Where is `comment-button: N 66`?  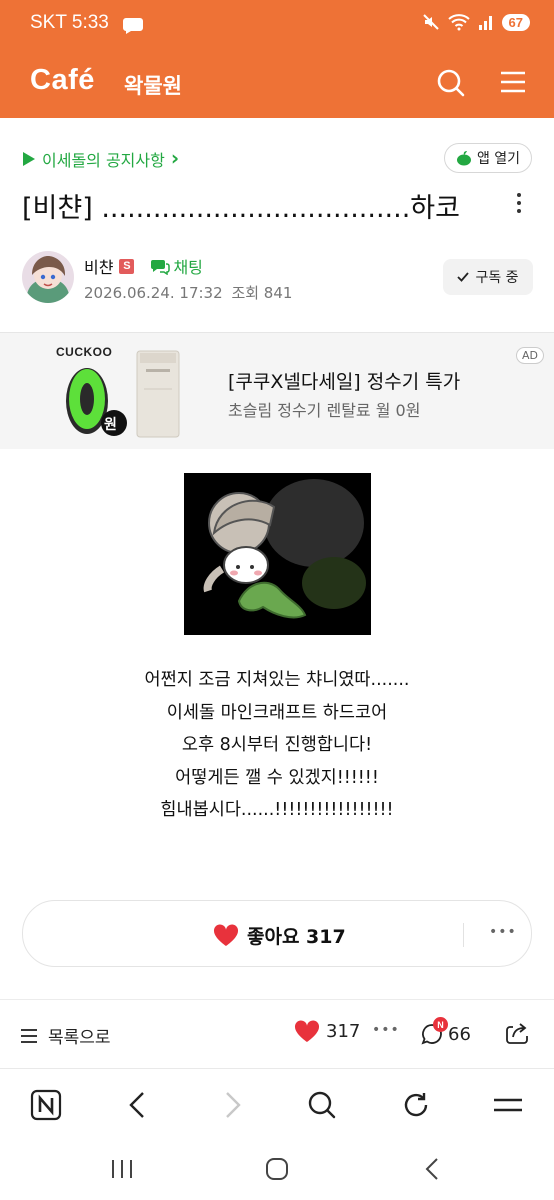
comment-button: N 66 is located at coordinates (445, 1032).